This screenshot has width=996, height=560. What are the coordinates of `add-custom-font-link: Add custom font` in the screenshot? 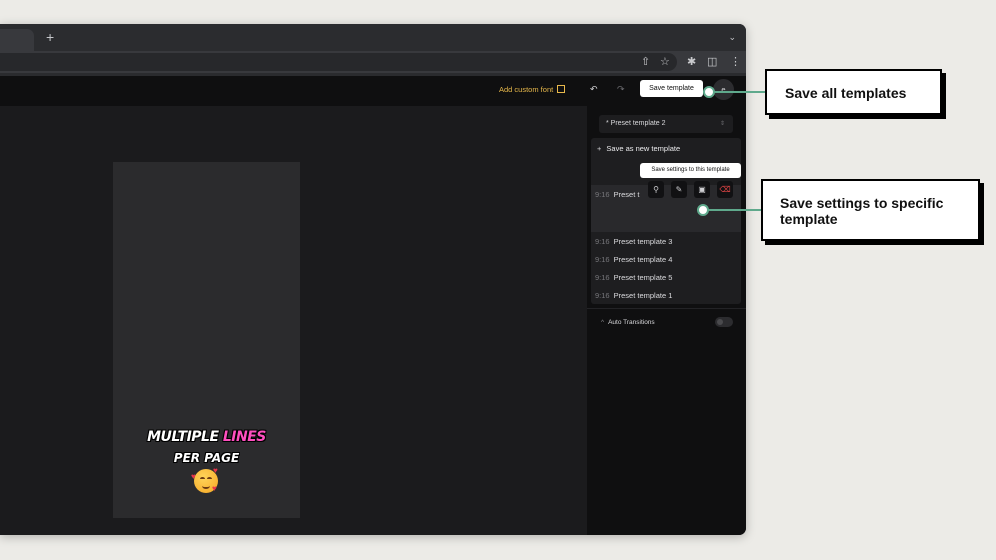 It's located at (532, 89).